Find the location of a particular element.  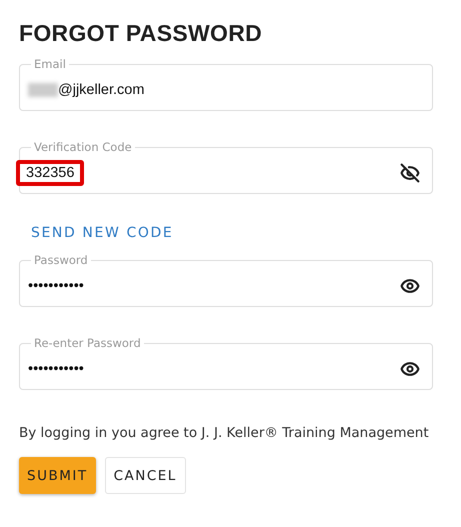

field-value: 332356 is located at coordinates (50, 173).